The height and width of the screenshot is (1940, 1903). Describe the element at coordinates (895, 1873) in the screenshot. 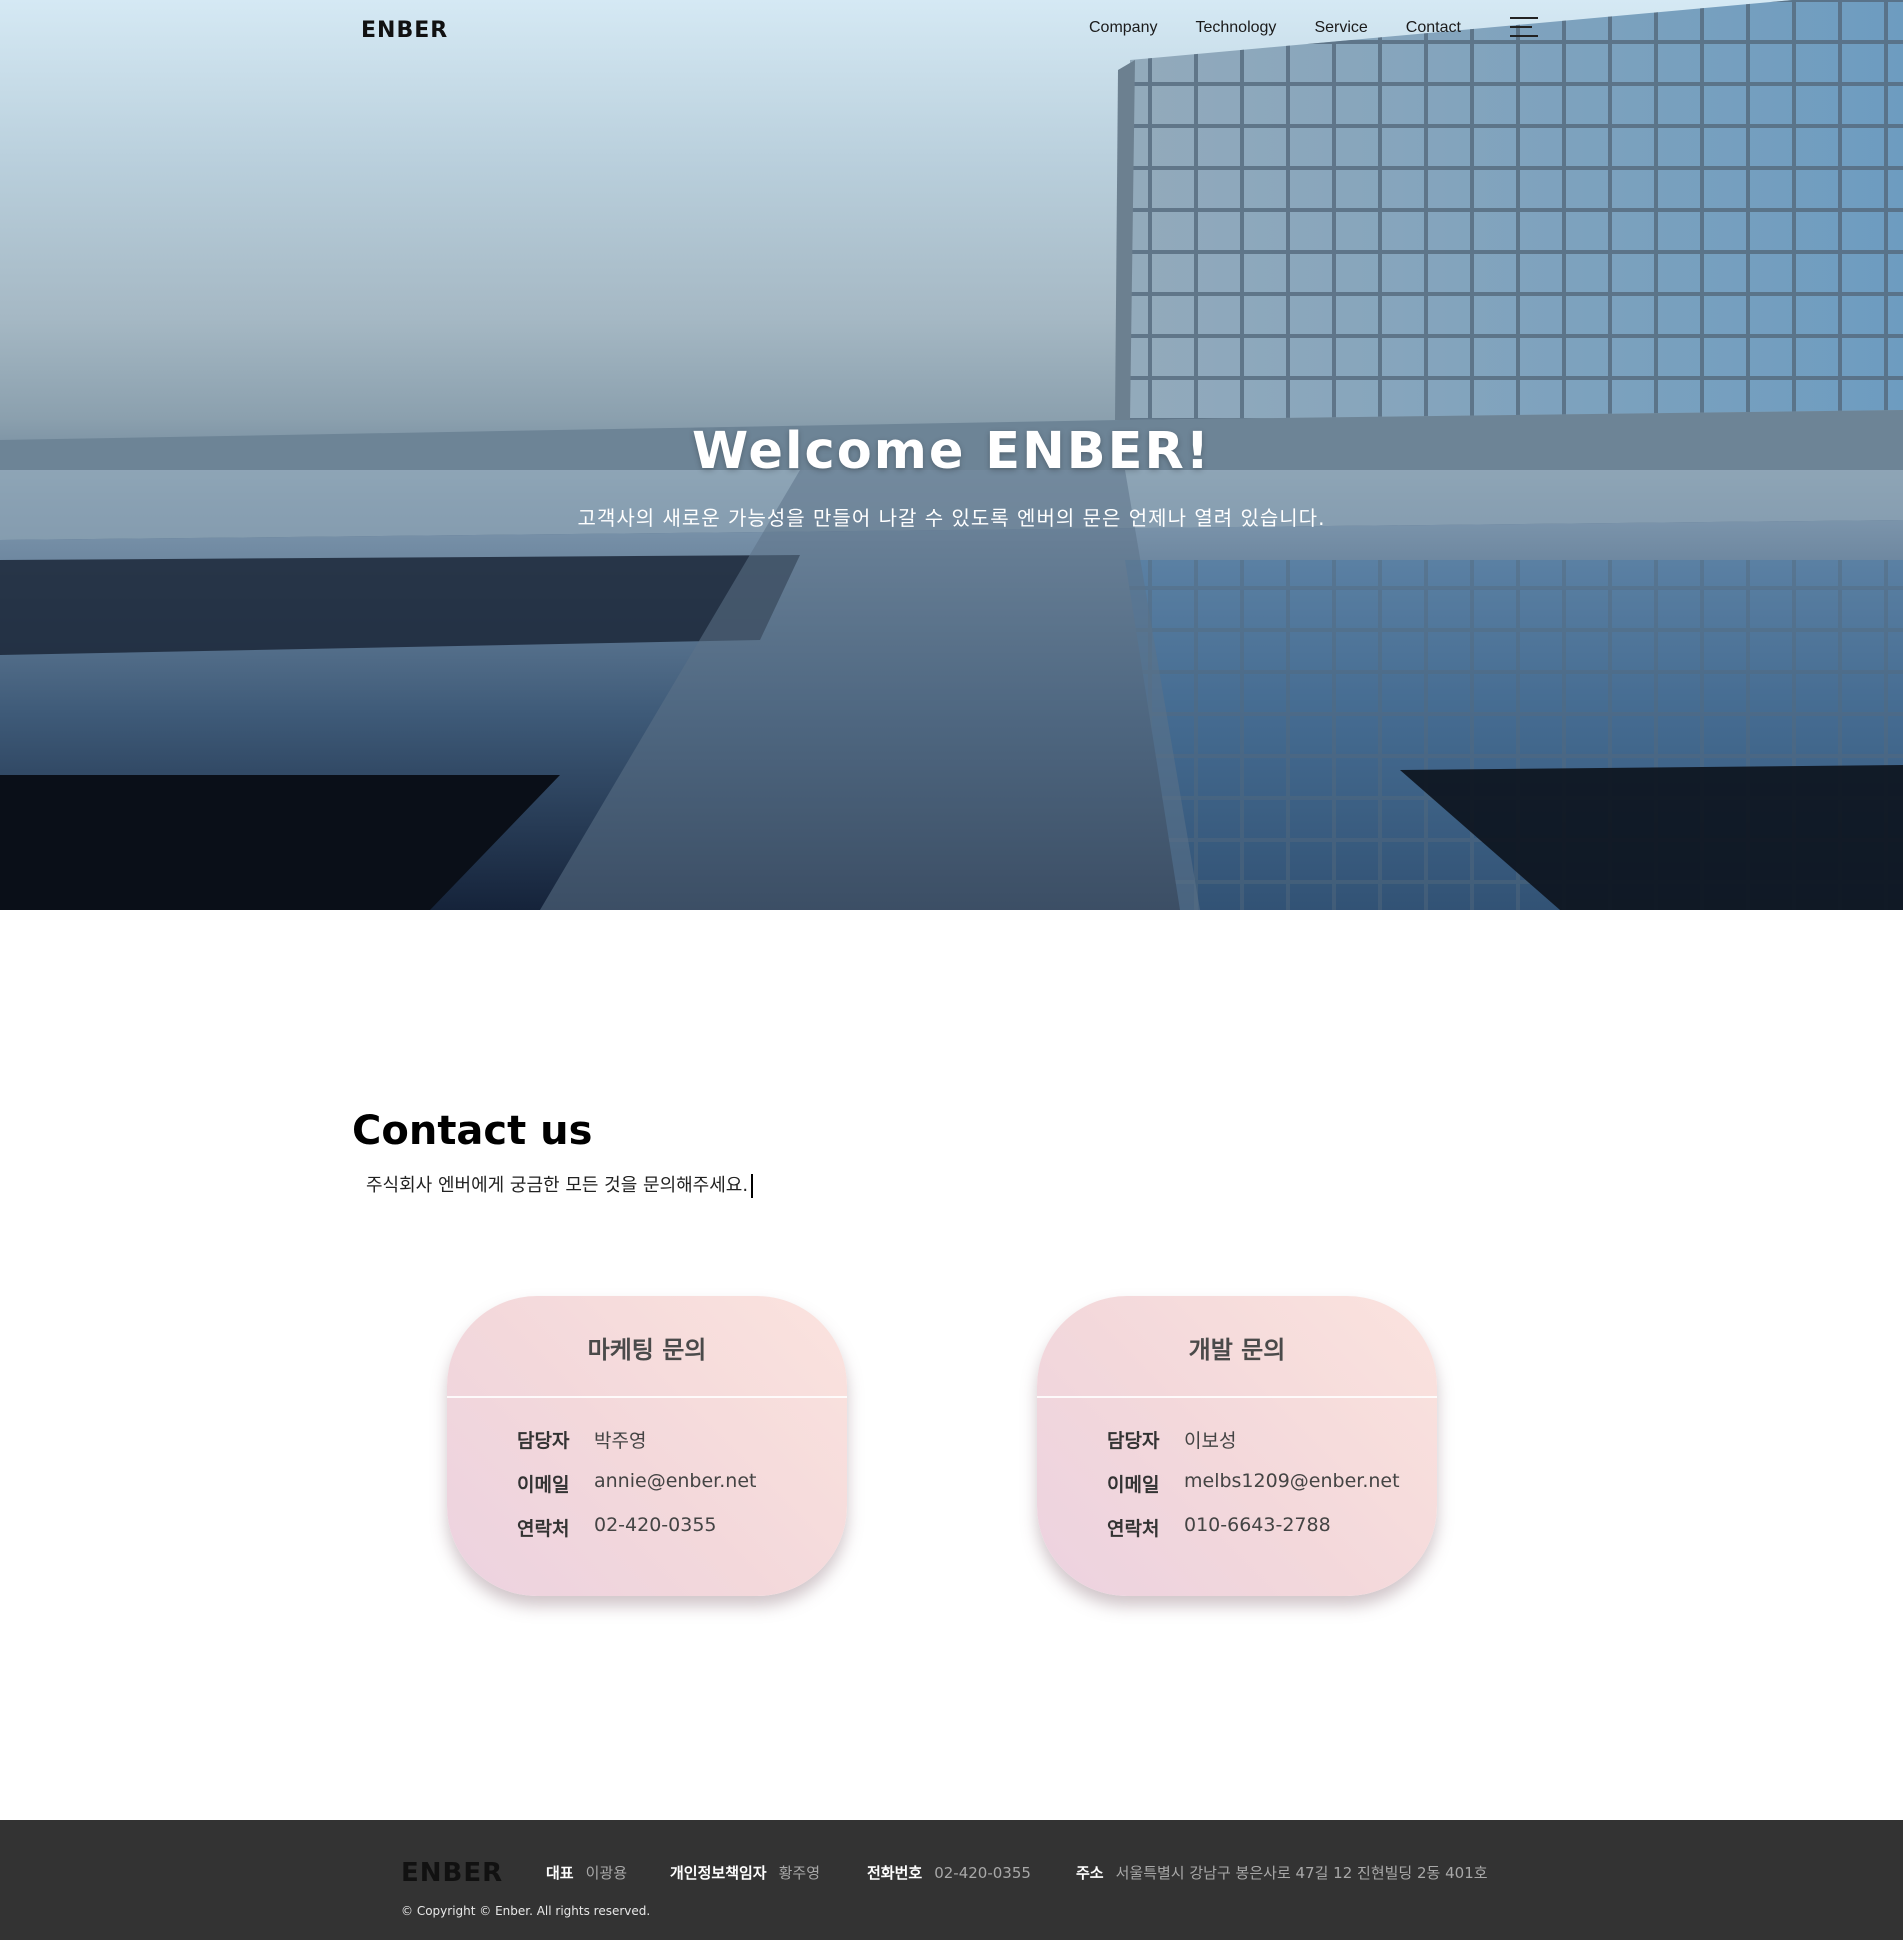

I see `footer-key: 전화번호` at that location.